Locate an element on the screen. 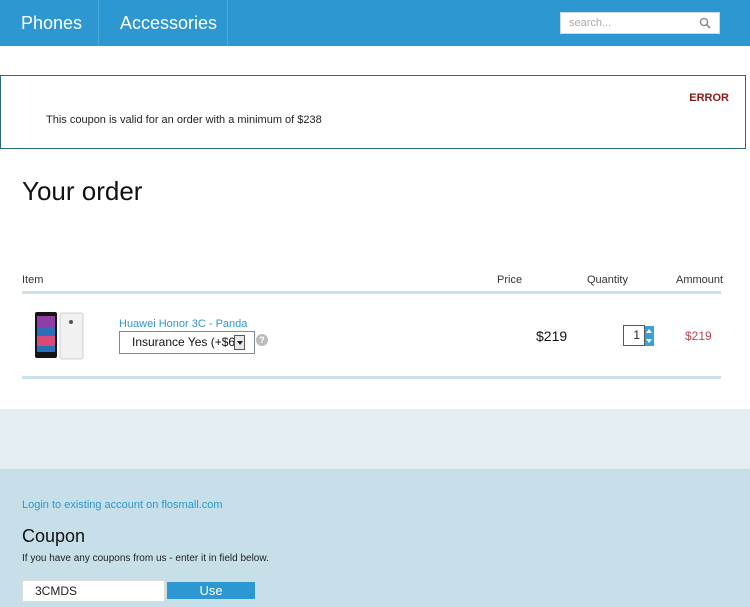 Image resolution: width=750 pixels, height=607 pixels. spacer-band is located at coordinates (375, 439).